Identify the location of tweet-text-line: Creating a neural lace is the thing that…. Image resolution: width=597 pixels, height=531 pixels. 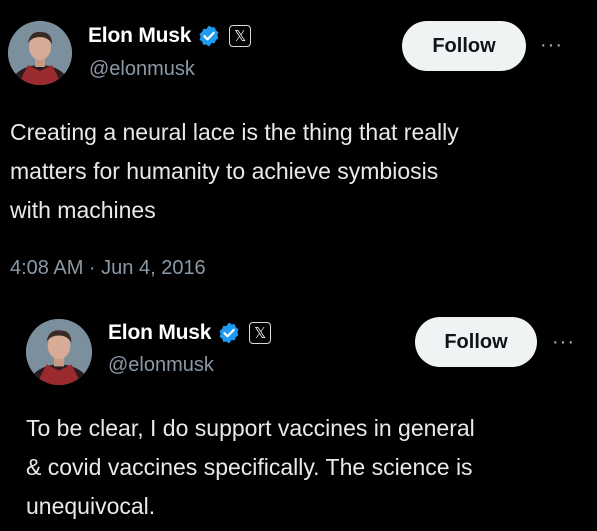
(234, 132).